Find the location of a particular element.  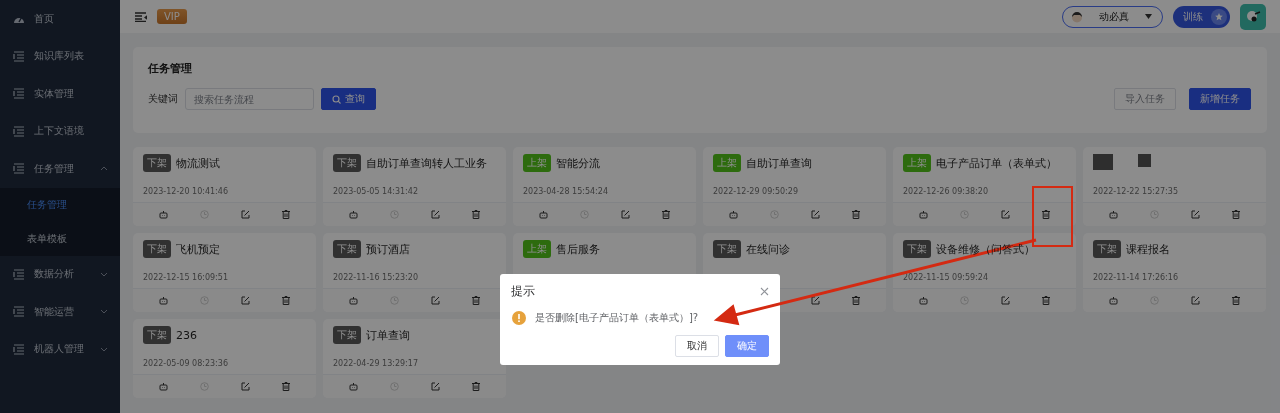

confirm-button: 确定 is located at coordinates (747, 346).